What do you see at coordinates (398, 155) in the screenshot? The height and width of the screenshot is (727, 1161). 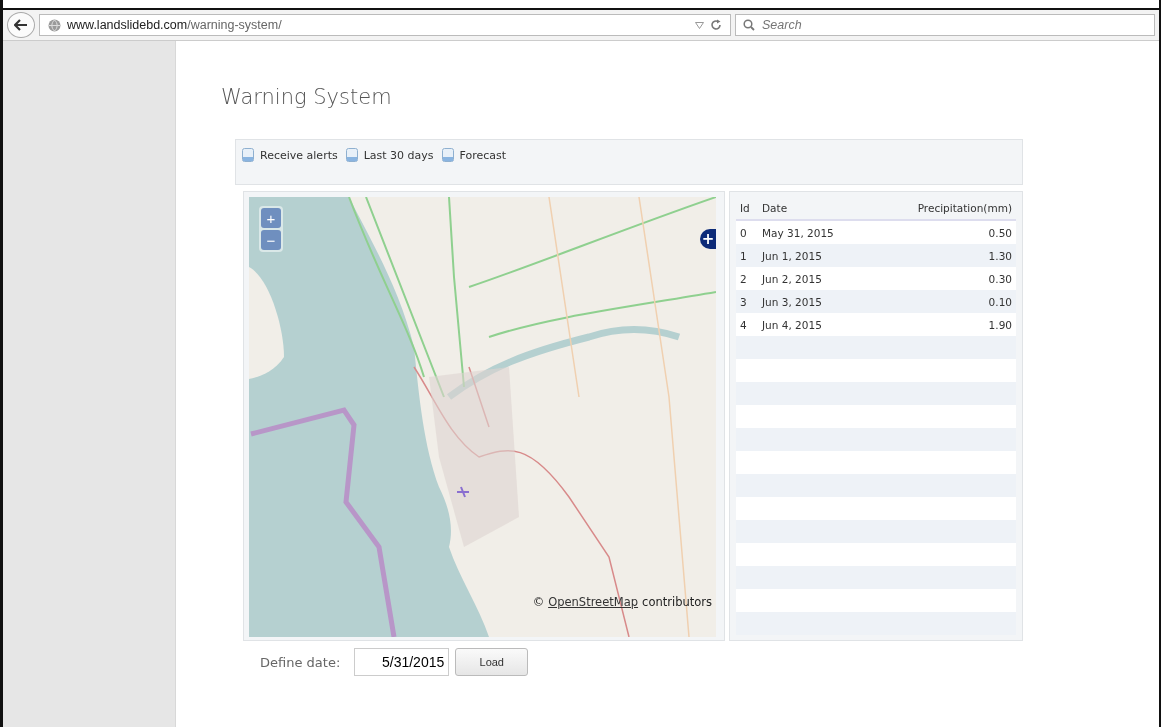 I see `toolbar-link: Last 30 days` at bounding box center [398, 155].